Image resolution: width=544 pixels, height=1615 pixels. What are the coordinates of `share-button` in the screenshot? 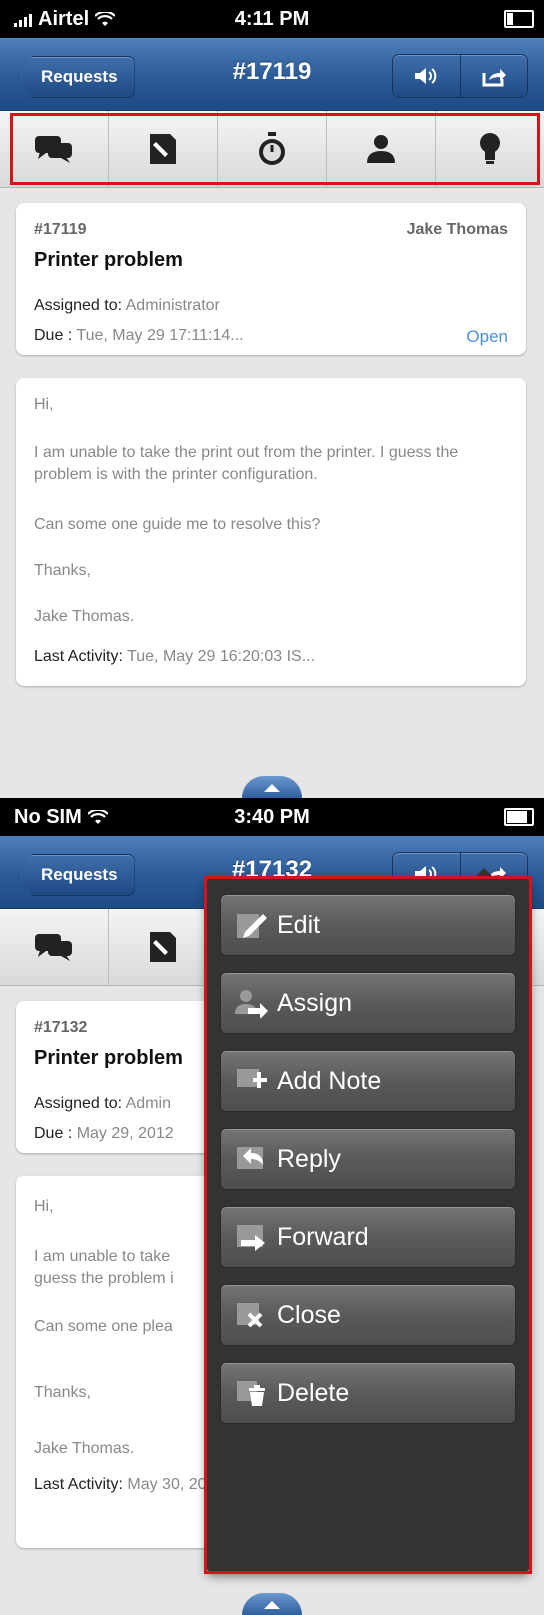 It's located at (493, 76).